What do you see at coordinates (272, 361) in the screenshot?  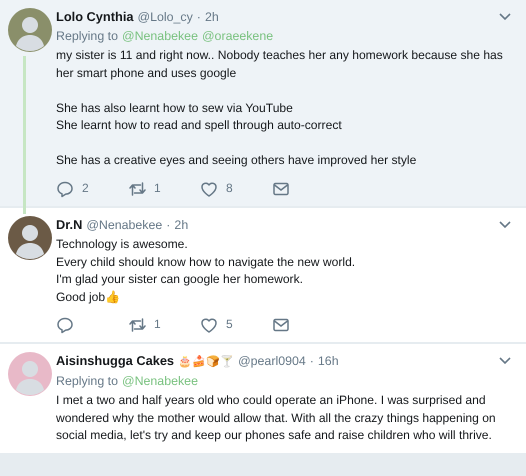 I see `user-handle: @pearl0904` at bounding box center [272, 361].